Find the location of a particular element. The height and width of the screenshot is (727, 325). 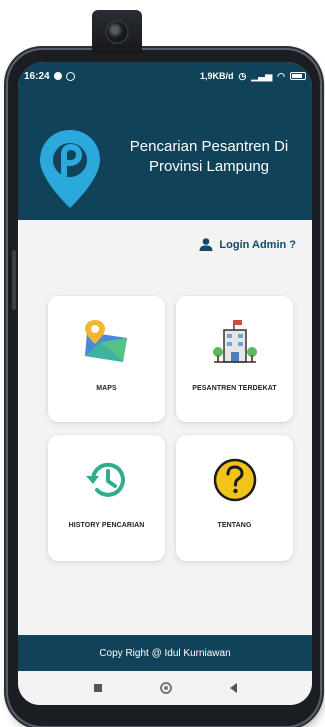

phone-side-button is located at coordinates (14, 280).